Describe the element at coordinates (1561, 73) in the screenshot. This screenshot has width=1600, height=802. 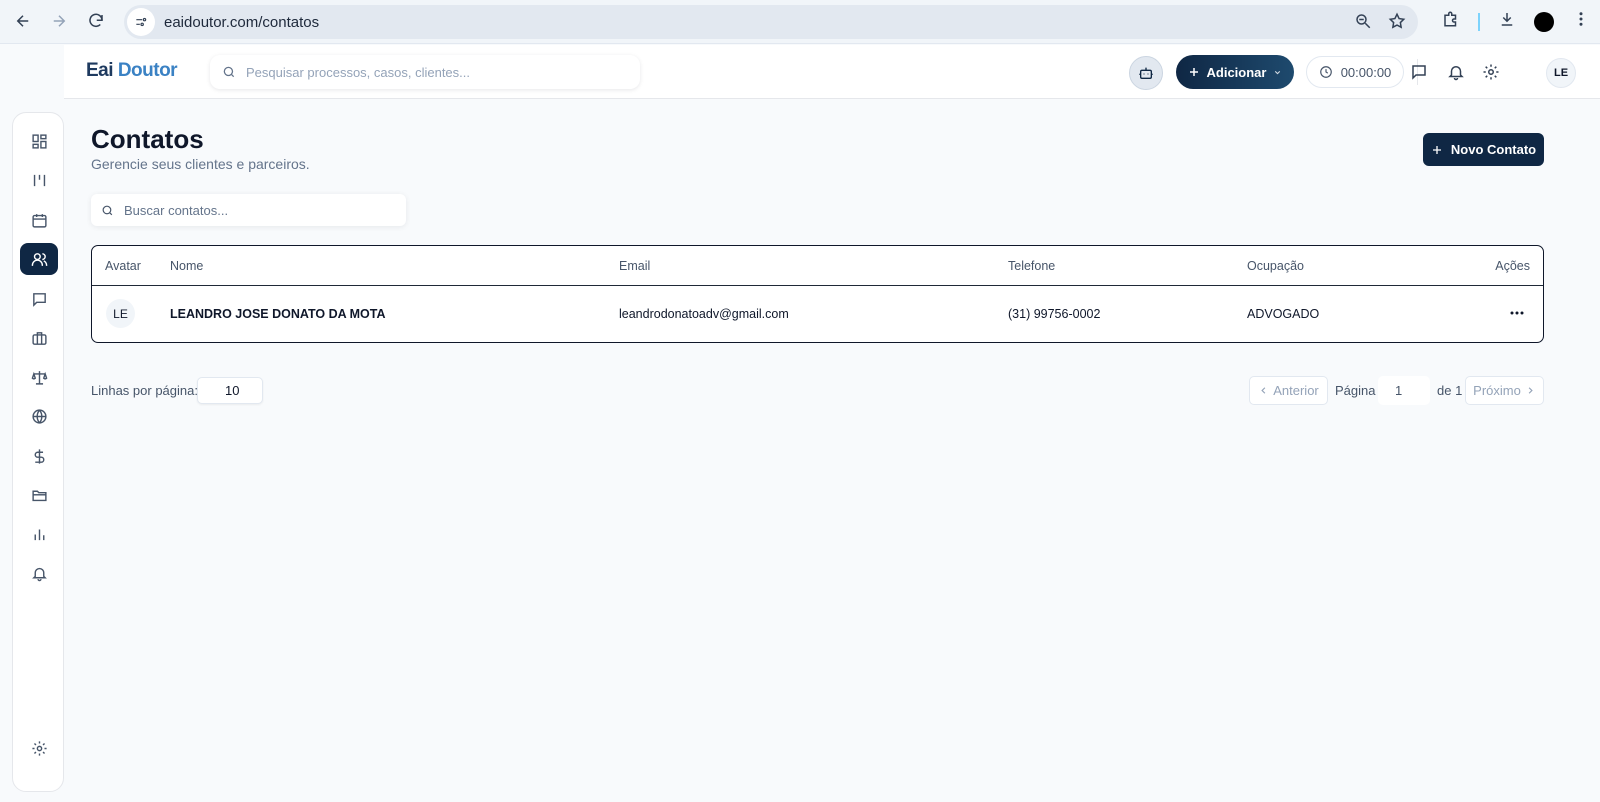
I see `user-avatar: LE` at that location.